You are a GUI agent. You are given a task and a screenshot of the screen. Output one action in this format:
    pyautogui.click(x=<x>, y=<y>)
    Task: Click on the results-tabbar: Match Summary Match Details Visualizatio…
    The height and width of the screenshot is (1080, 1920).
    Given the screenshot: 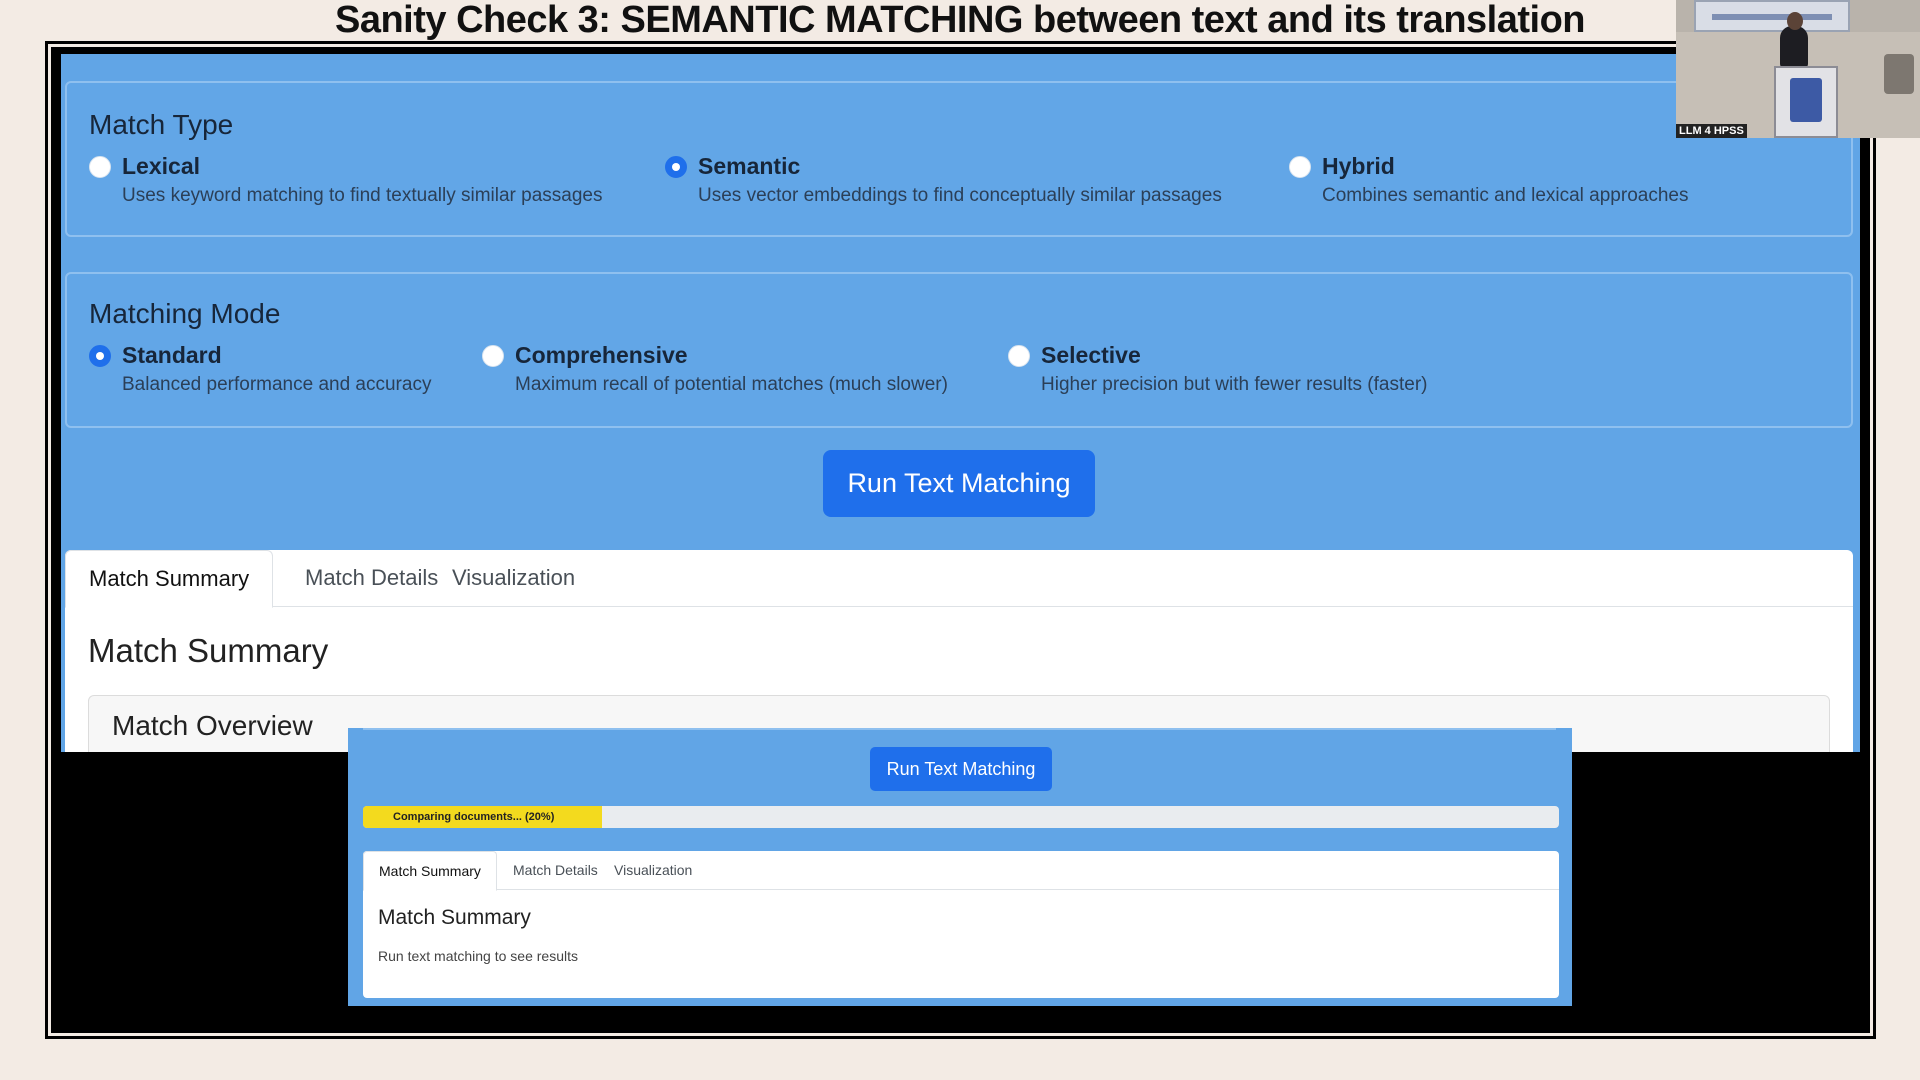 What is the action you would take?
    pyautogui.click(x=959, y=579)
    